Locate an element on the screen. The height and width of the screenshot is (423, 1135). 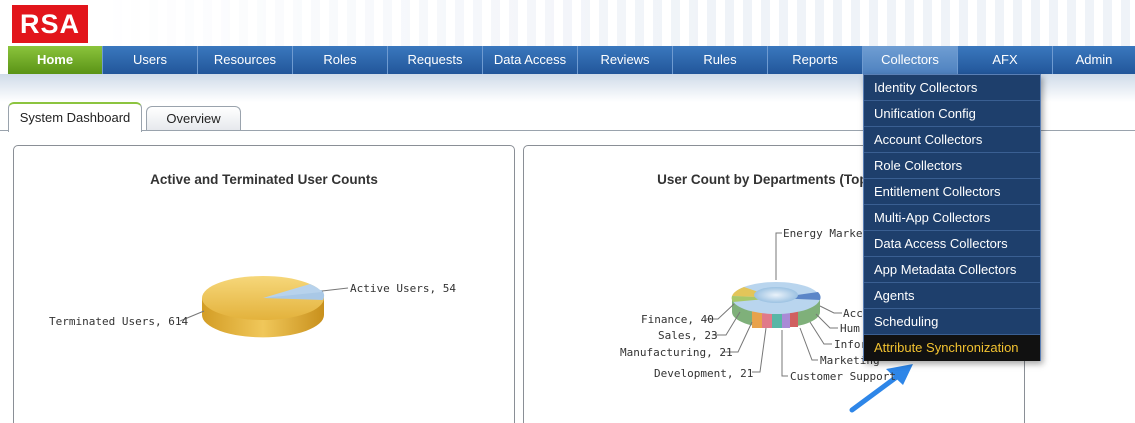
label-terminated-users: Terminated Users, 614 is located at coordinates (119, 321).